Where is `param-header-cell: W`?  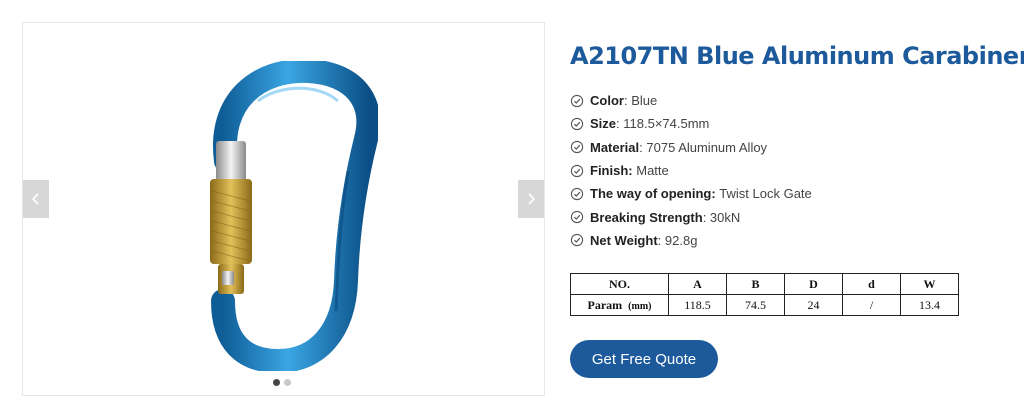
param-header-cell: W is located at coordinates (929, 284).